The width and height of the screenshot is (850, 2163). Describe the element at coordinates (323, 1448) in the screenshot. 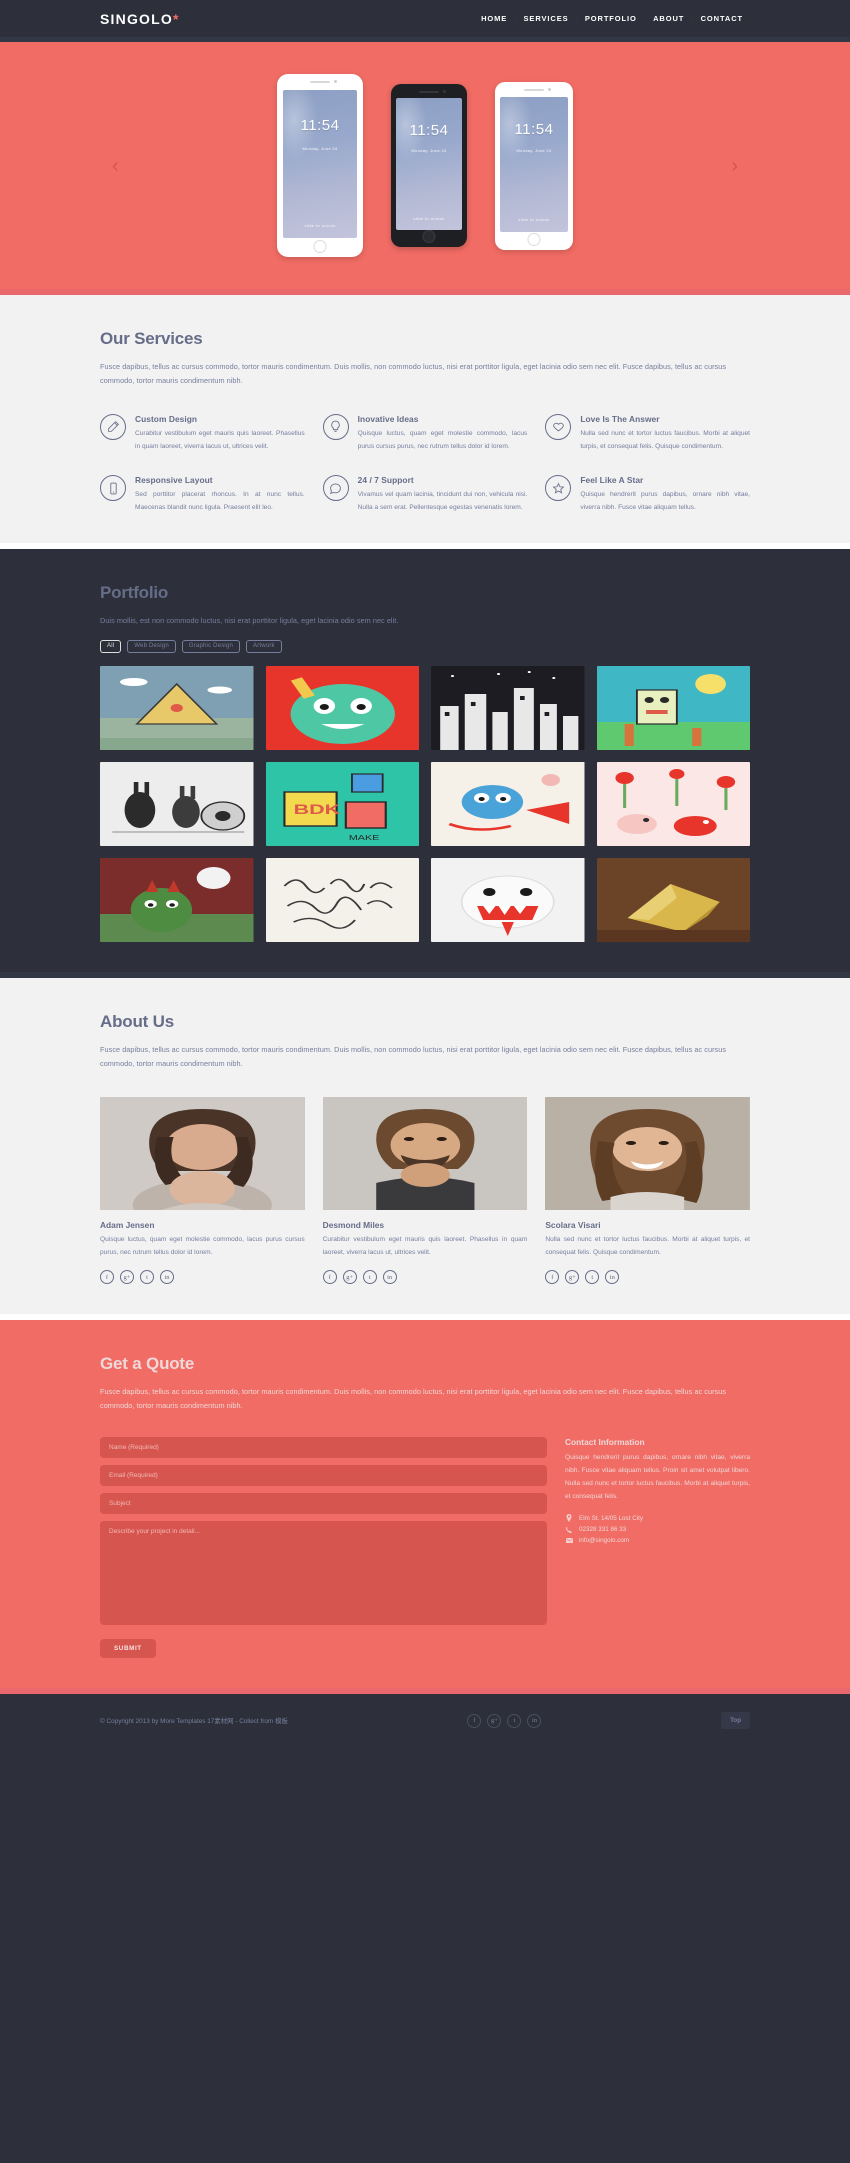

I see `name-input` at that location.